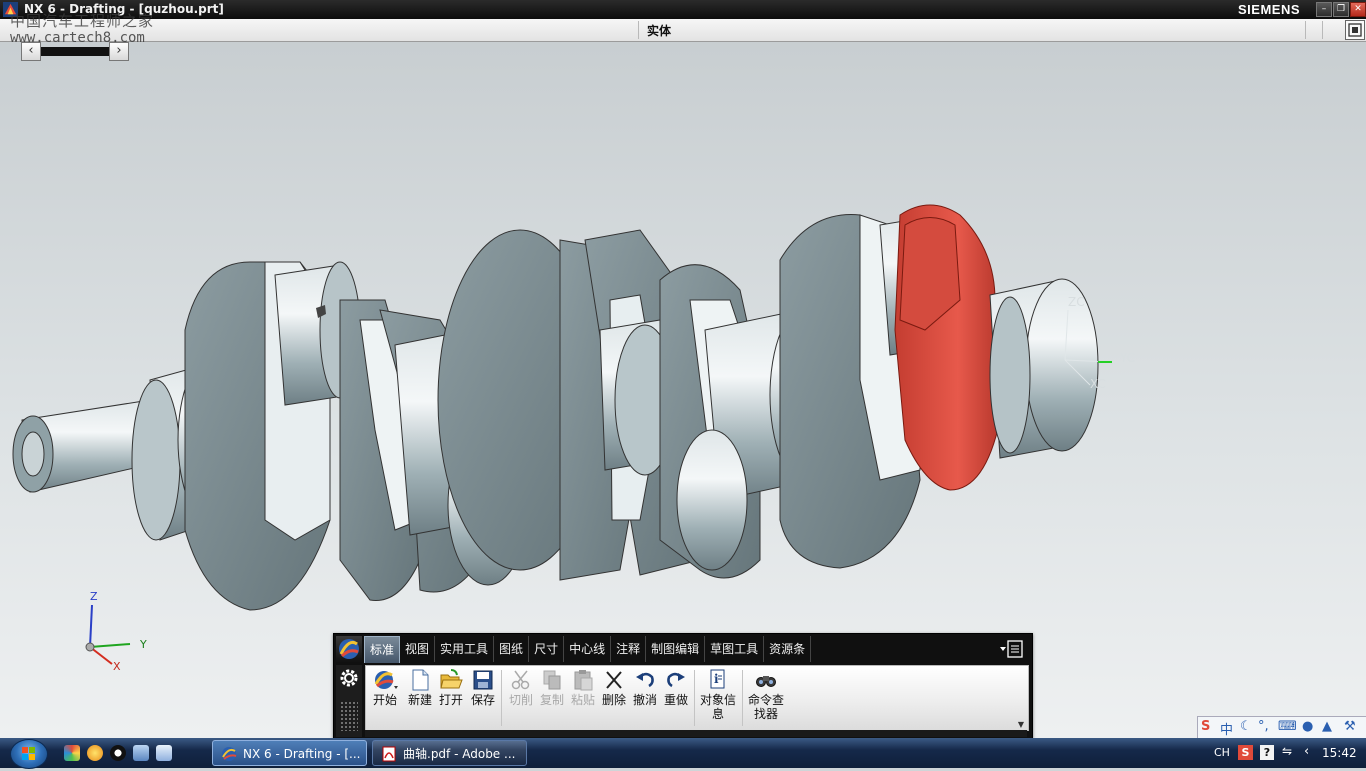 The height and width of the screenshot is (771, 1366). Describe the element at coordinates (141, 753) in the screenshot. I see `quicklaunch-show-desktop-icon` at that location.